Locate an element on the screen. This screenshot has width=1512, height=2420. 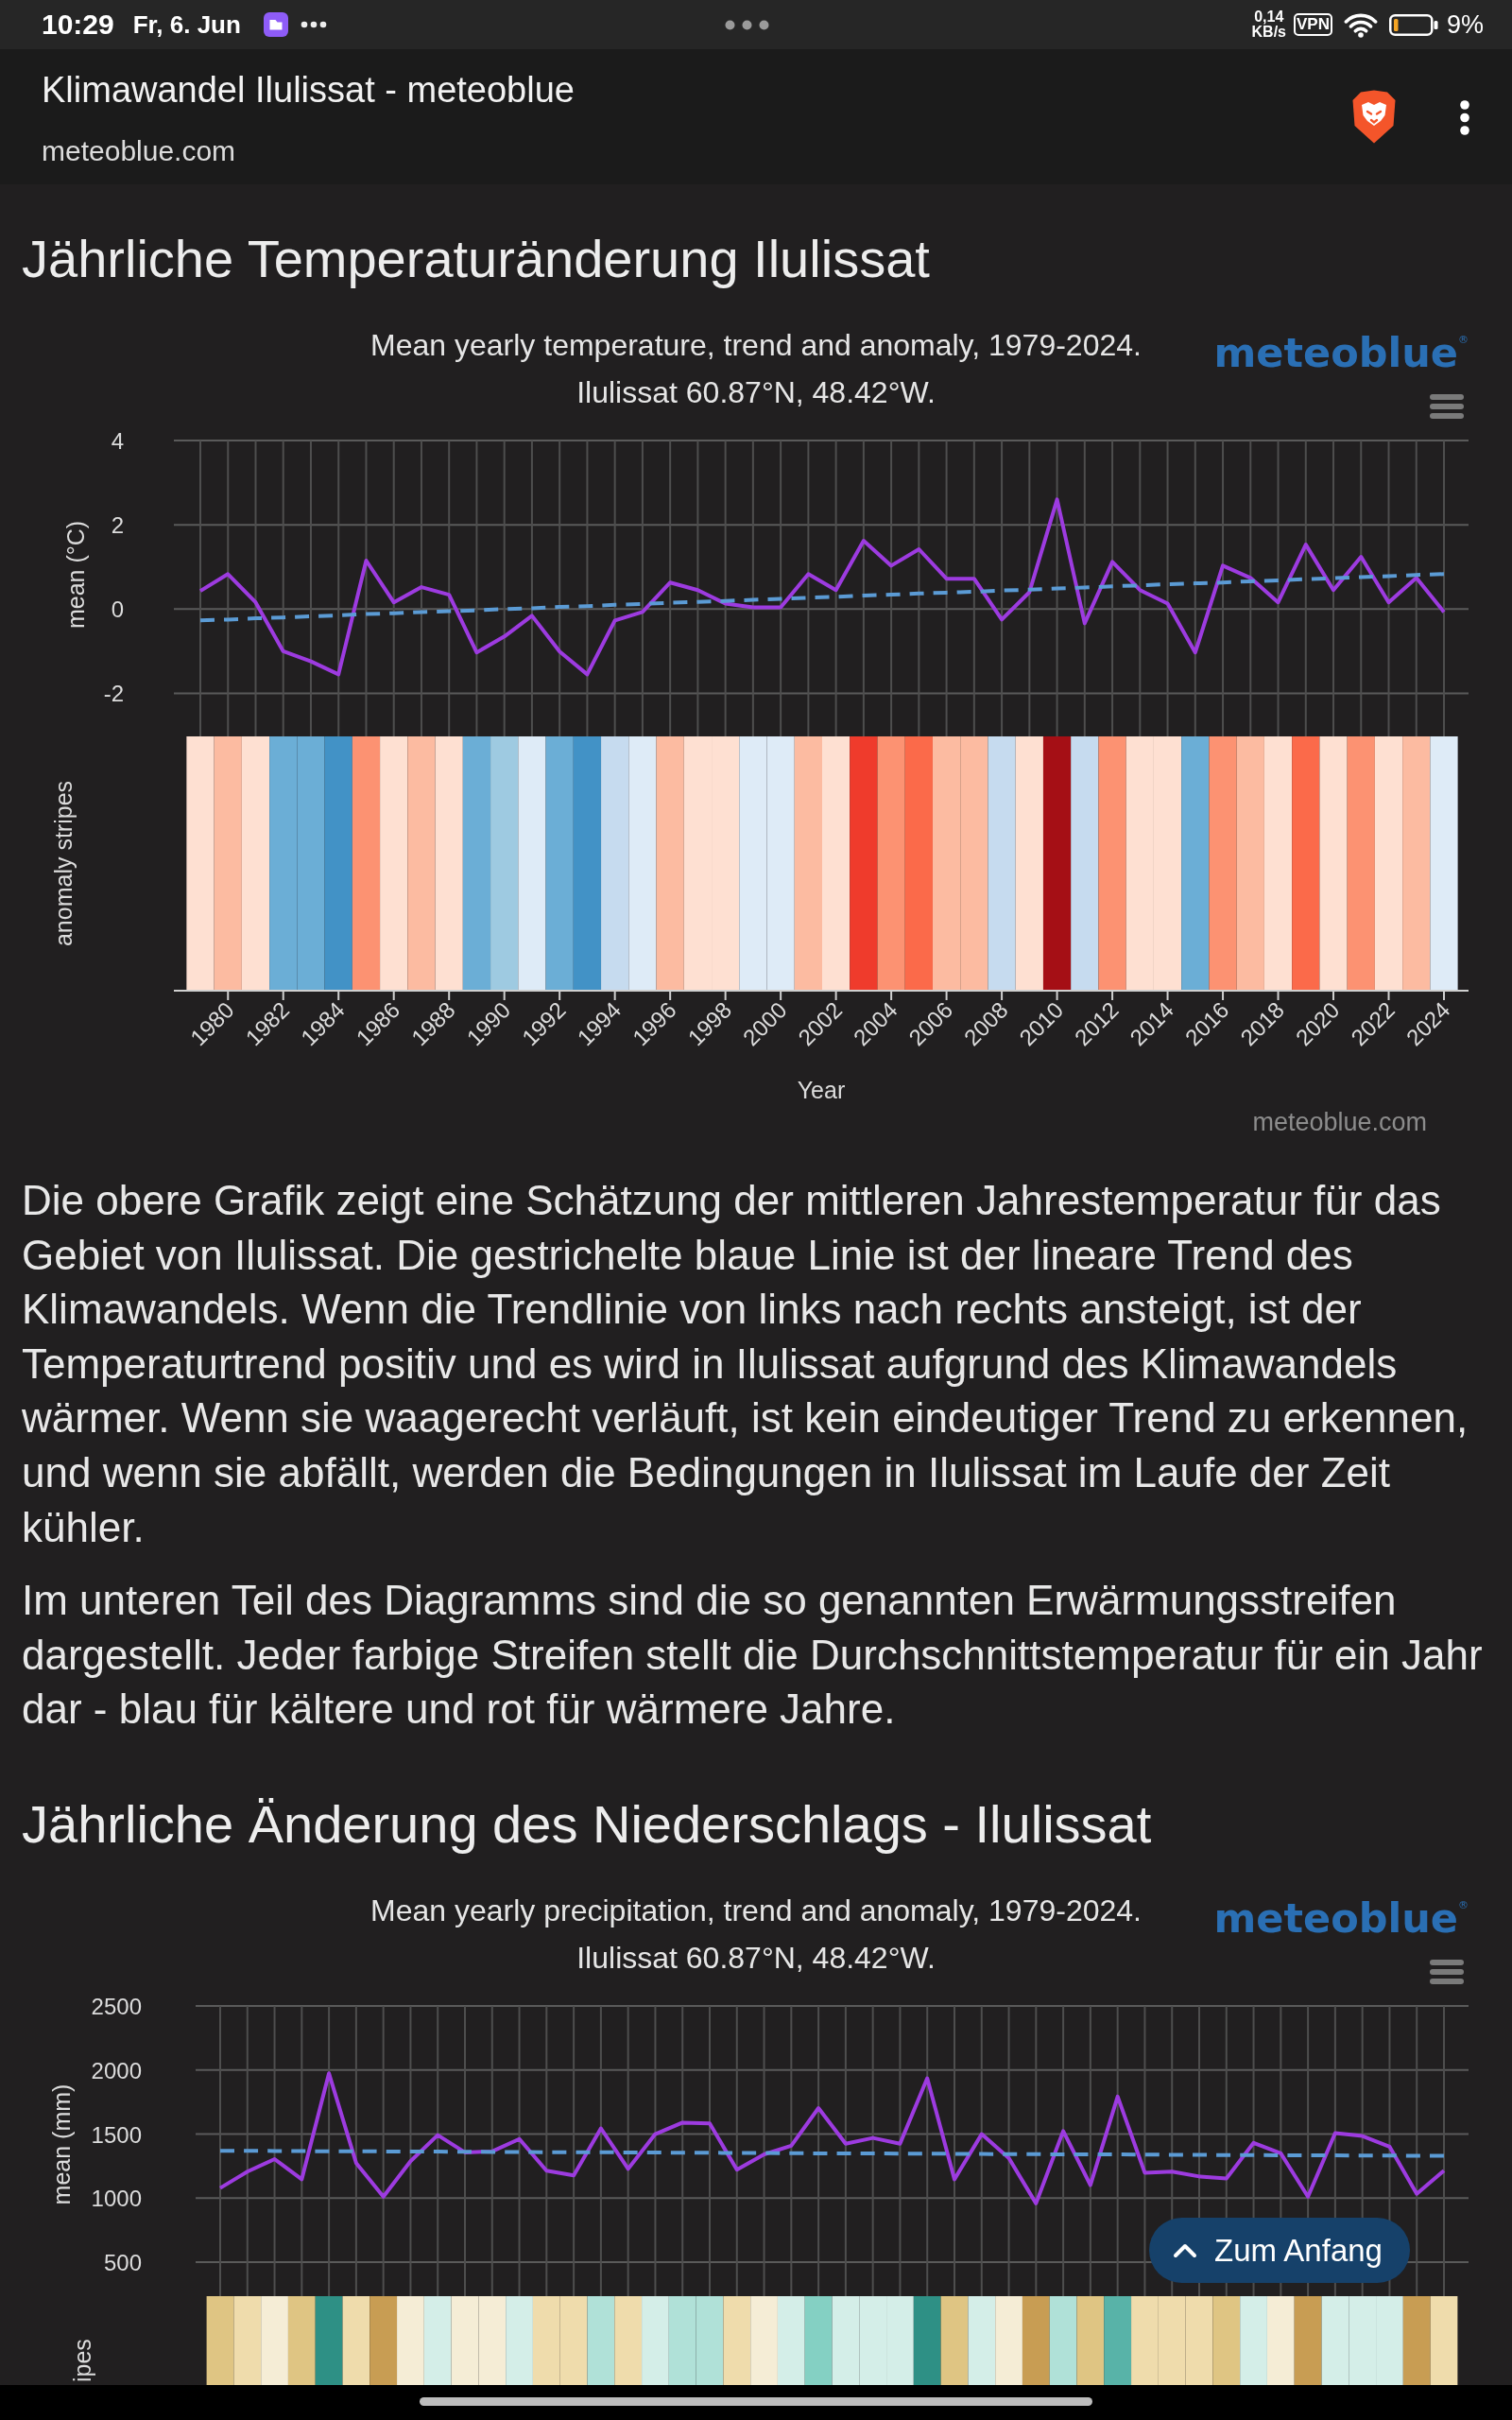
battery-icon is located at coordinates (1413, 24).